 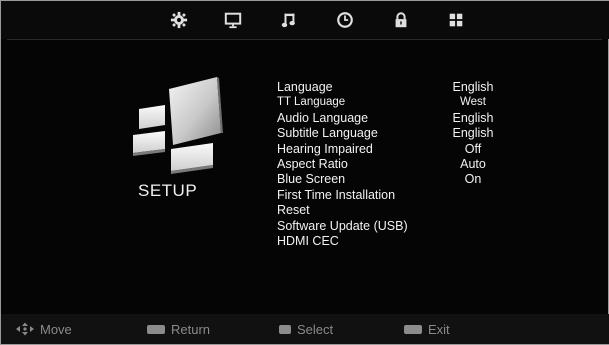 I want to click on menu-item-label: Aspect Ratio, so click(x=312, y=163).